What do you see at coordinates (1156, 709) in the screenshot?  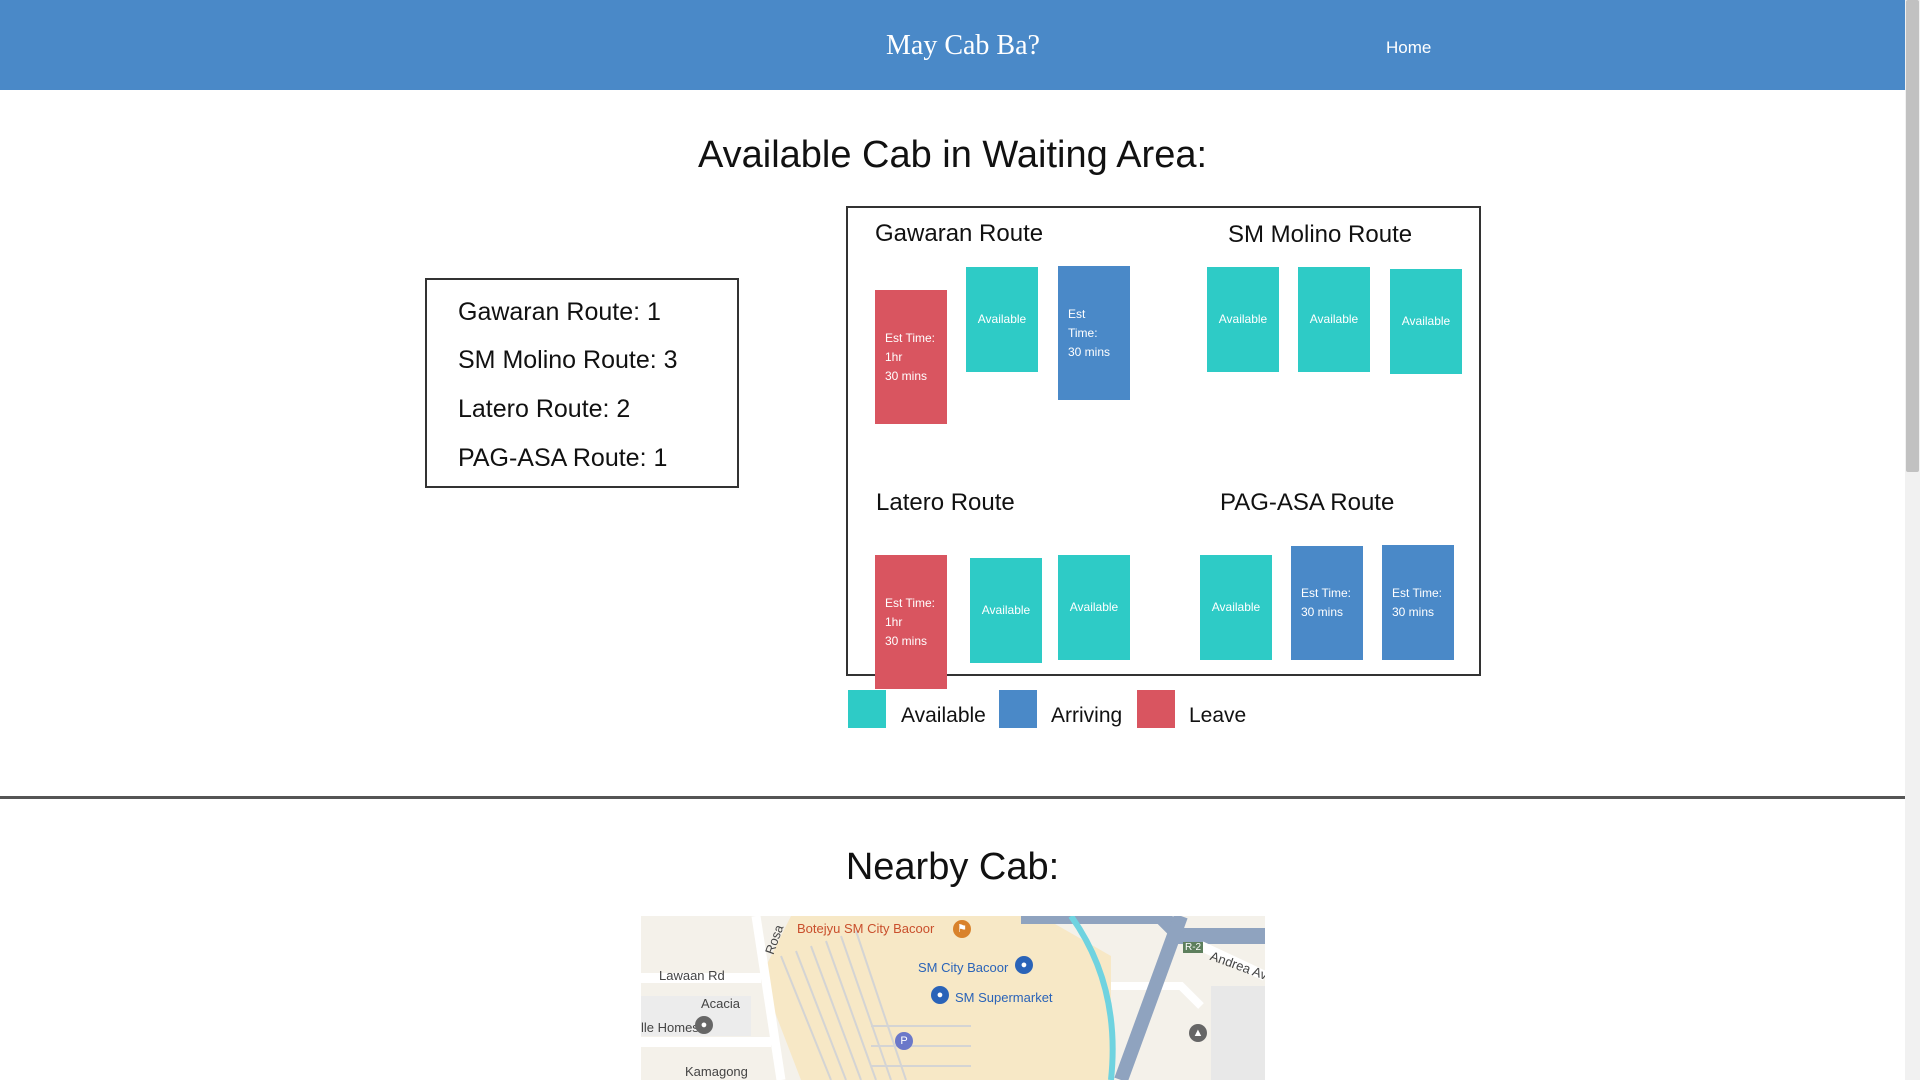 I see `legend-leave-swatch` at bounding box center [1156, 709].